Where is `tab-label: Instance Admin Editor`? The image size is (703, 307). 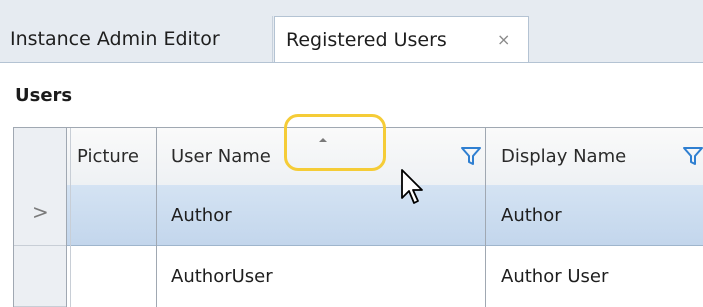 tab-label: Instance Admin Editor is located at coordinates (115, 39).